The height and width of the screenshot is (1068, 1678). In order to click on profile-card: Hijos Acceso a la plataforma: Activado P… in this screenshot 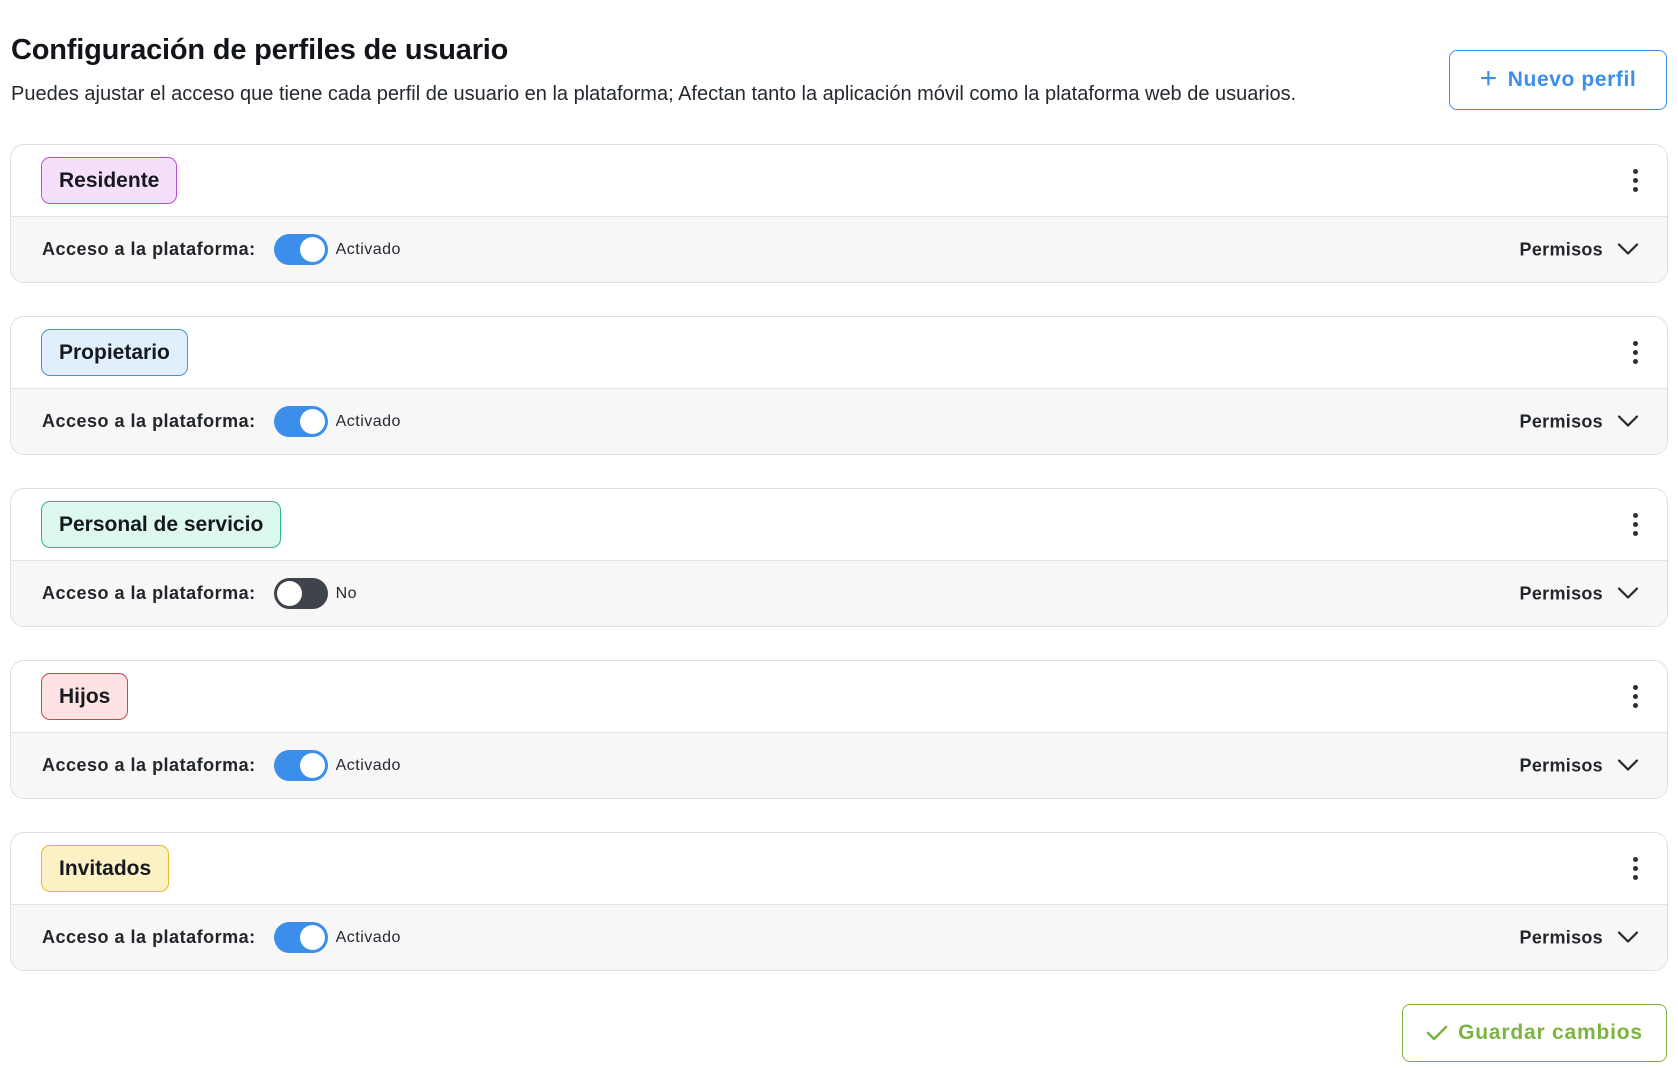, I will do `click(839, 729)`.